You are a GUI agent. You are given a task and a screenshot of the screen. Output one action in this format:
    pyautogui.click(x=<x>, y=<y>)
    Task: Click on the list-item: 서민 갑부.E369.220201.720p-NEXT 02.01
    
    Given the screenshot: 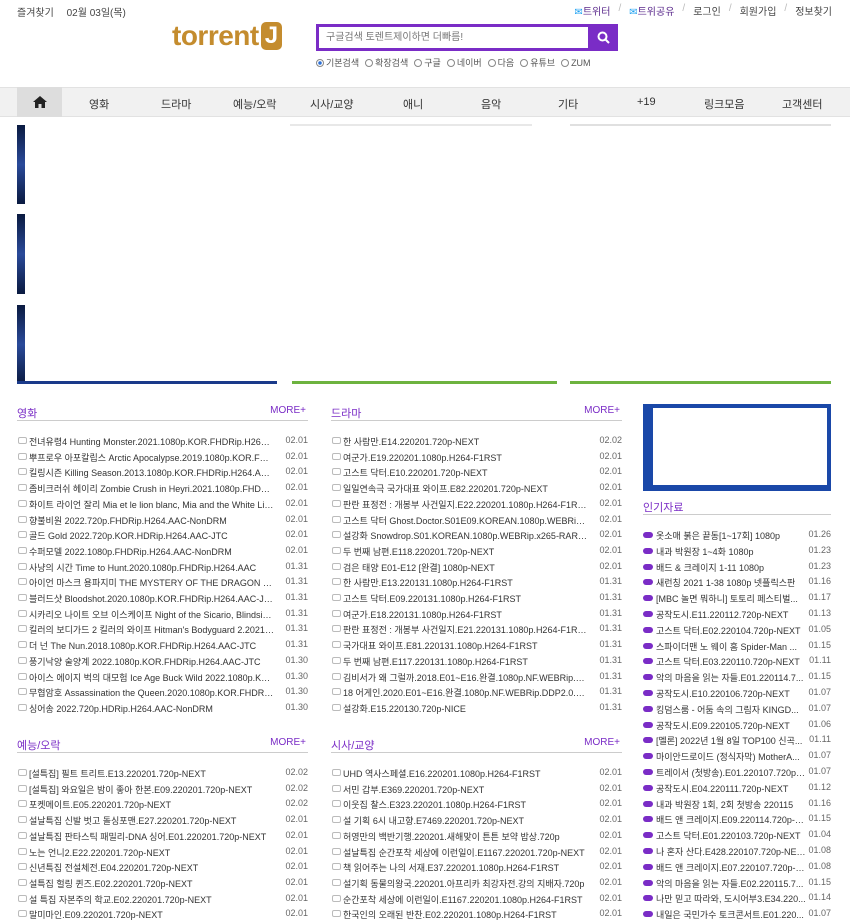 What is the action you would take?
    pyautogui.click(x=476, y=789)
    